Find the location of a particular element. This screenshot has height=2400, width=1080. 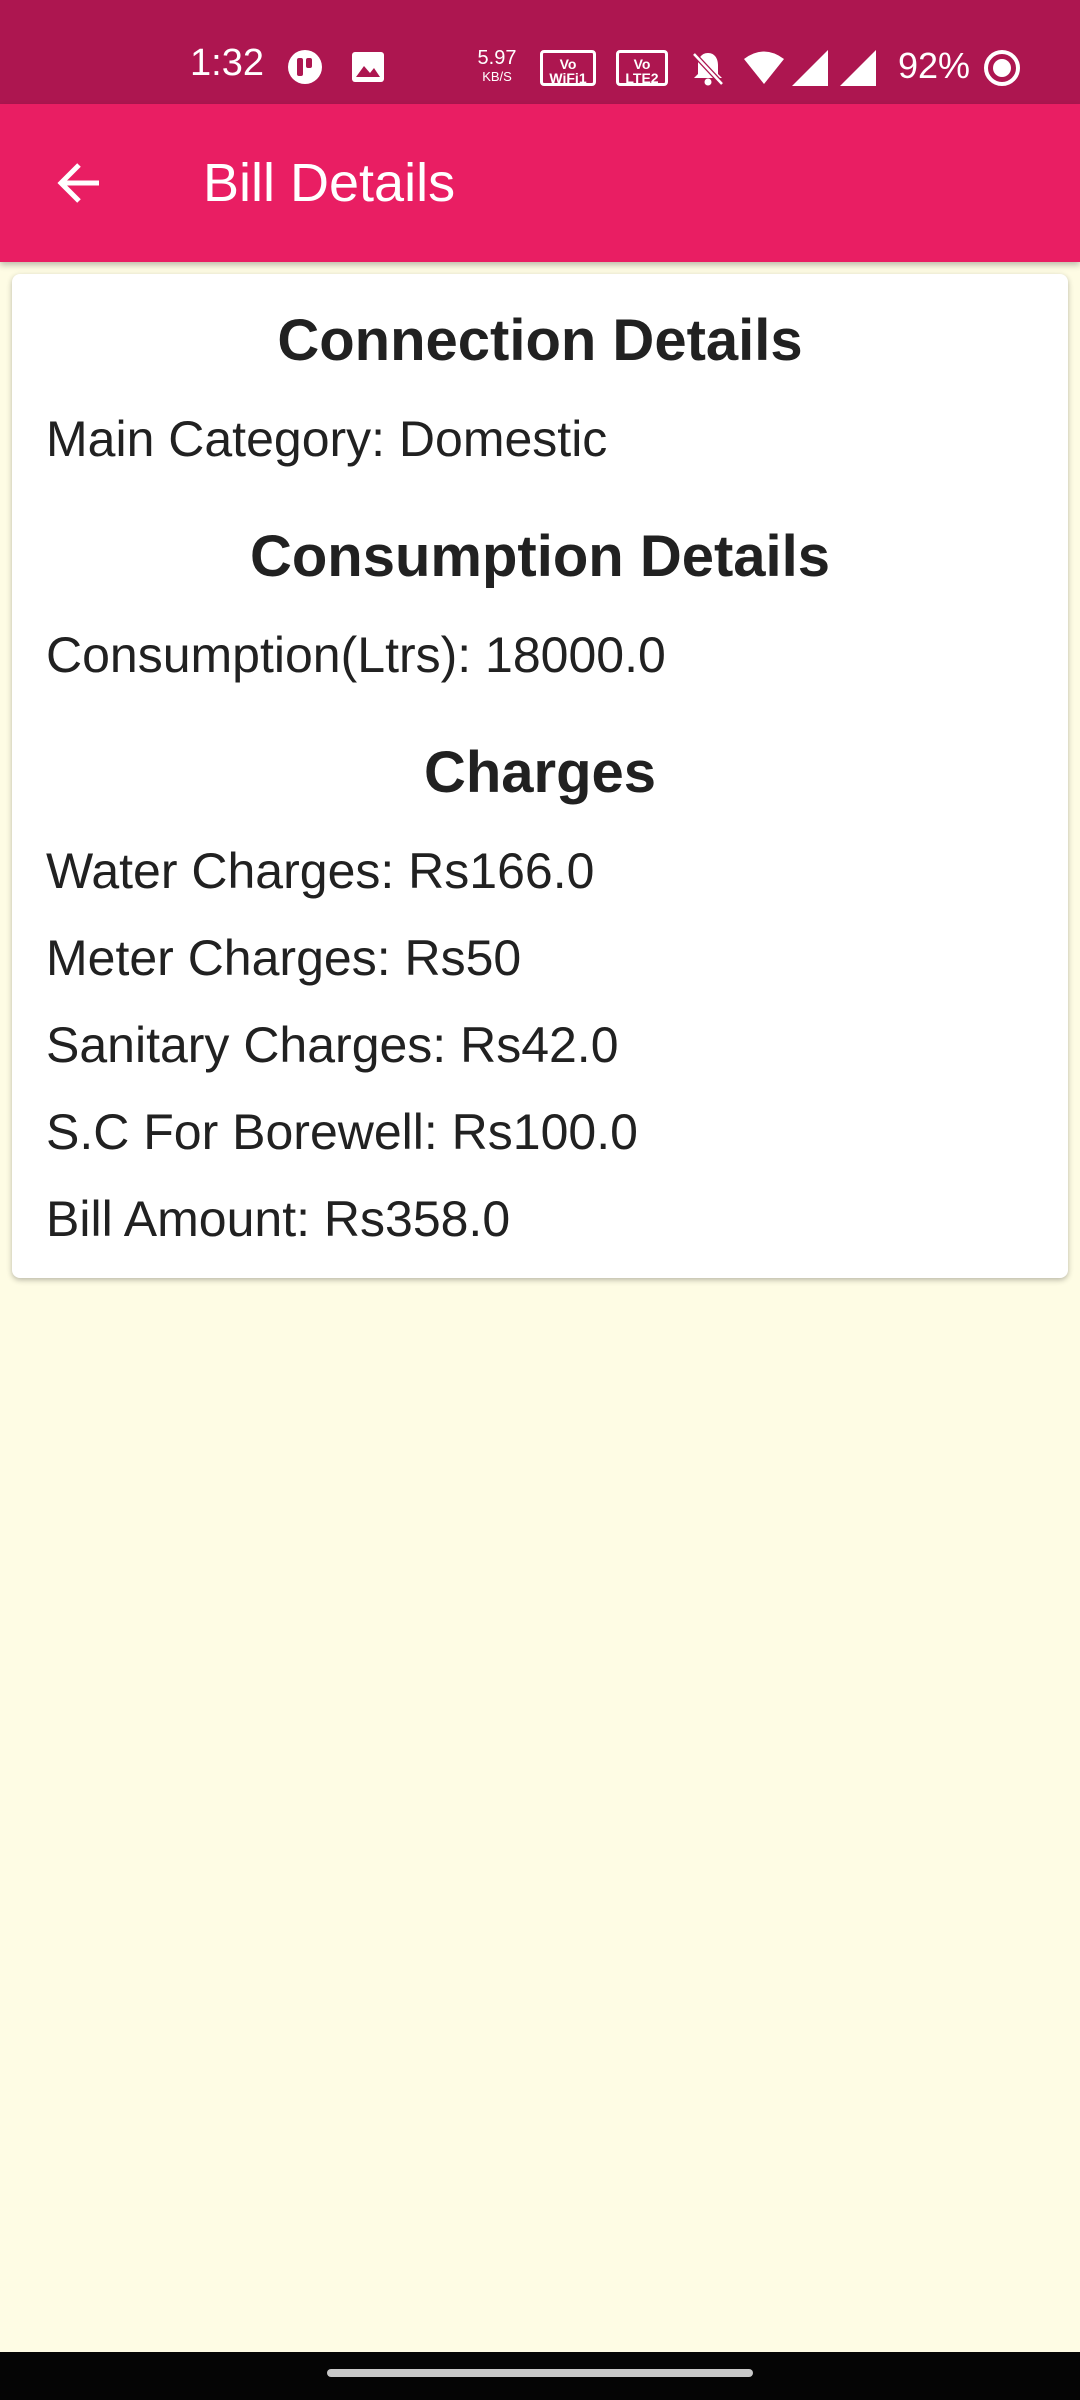

home-gesture-handle is located at coordinates (540, 2373).